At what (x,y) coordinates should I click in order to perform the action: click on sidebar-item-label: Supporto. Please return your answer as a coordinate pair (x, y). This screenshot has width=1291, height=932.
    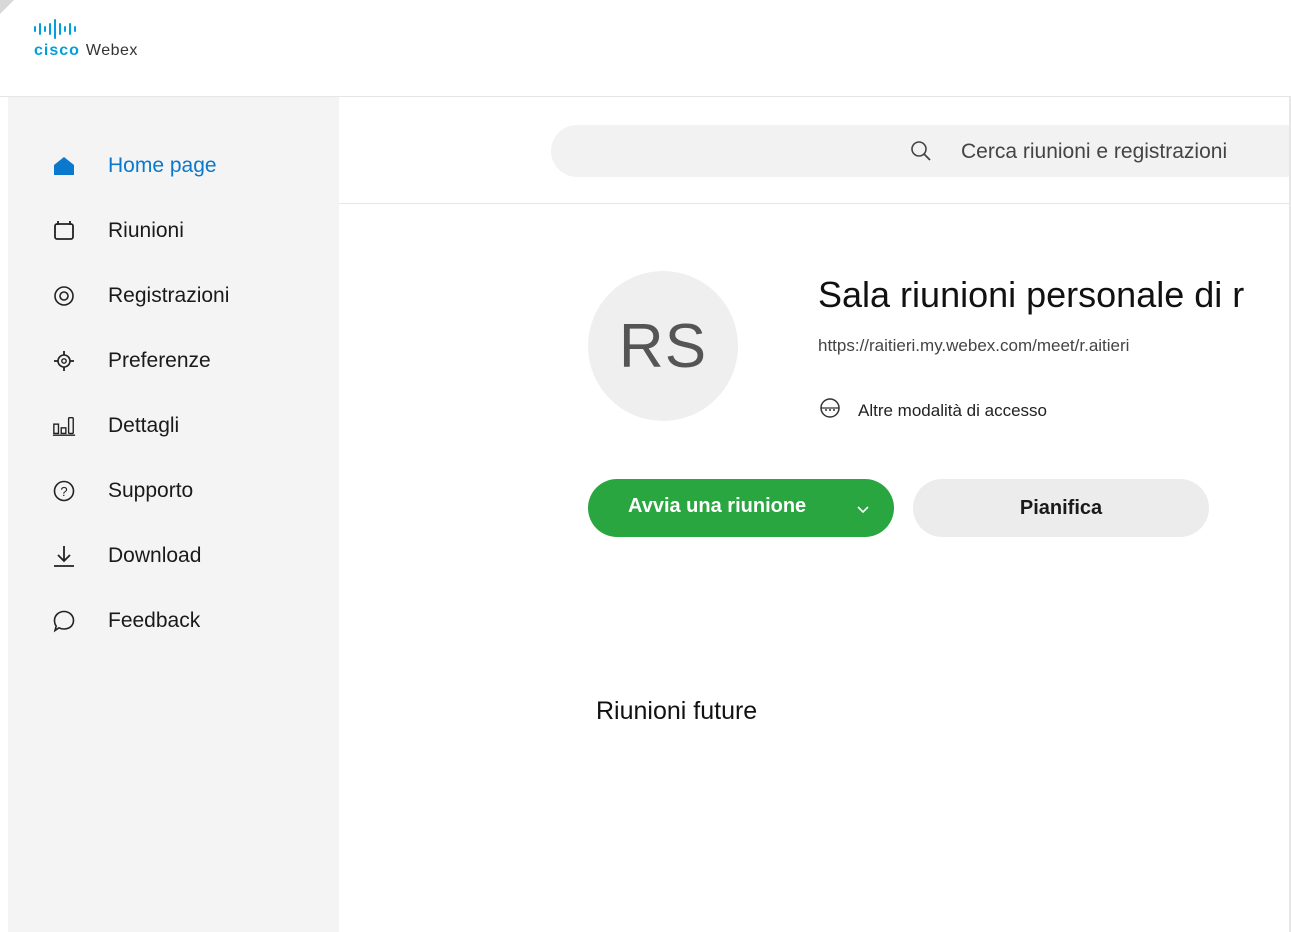
    Looking at the image, I should click on (151, 490).